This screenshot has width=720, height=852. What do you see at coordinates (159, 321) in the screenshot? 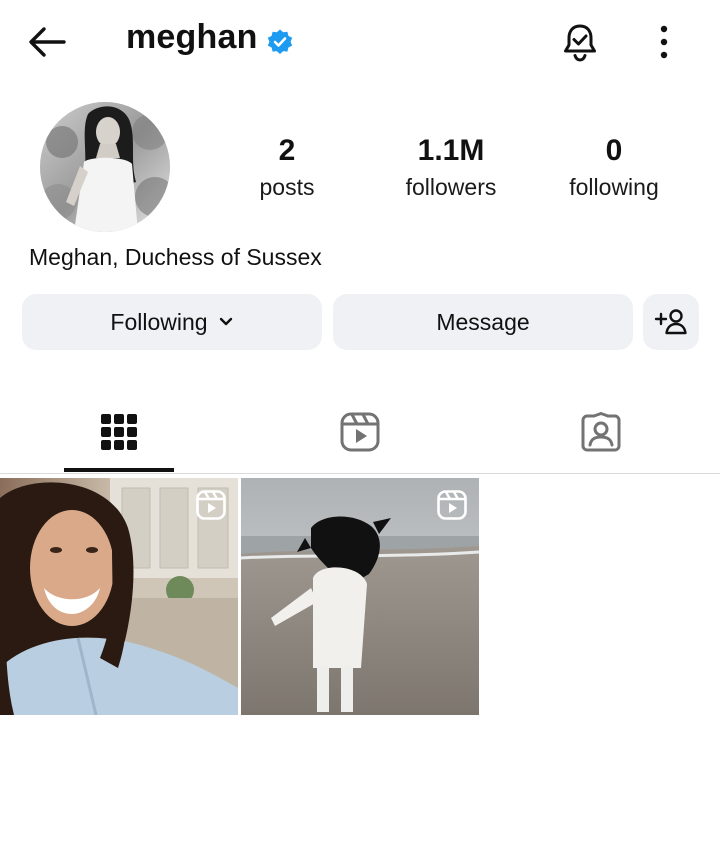
I see `following-button-label: Following` at bounding box center [159, 321].